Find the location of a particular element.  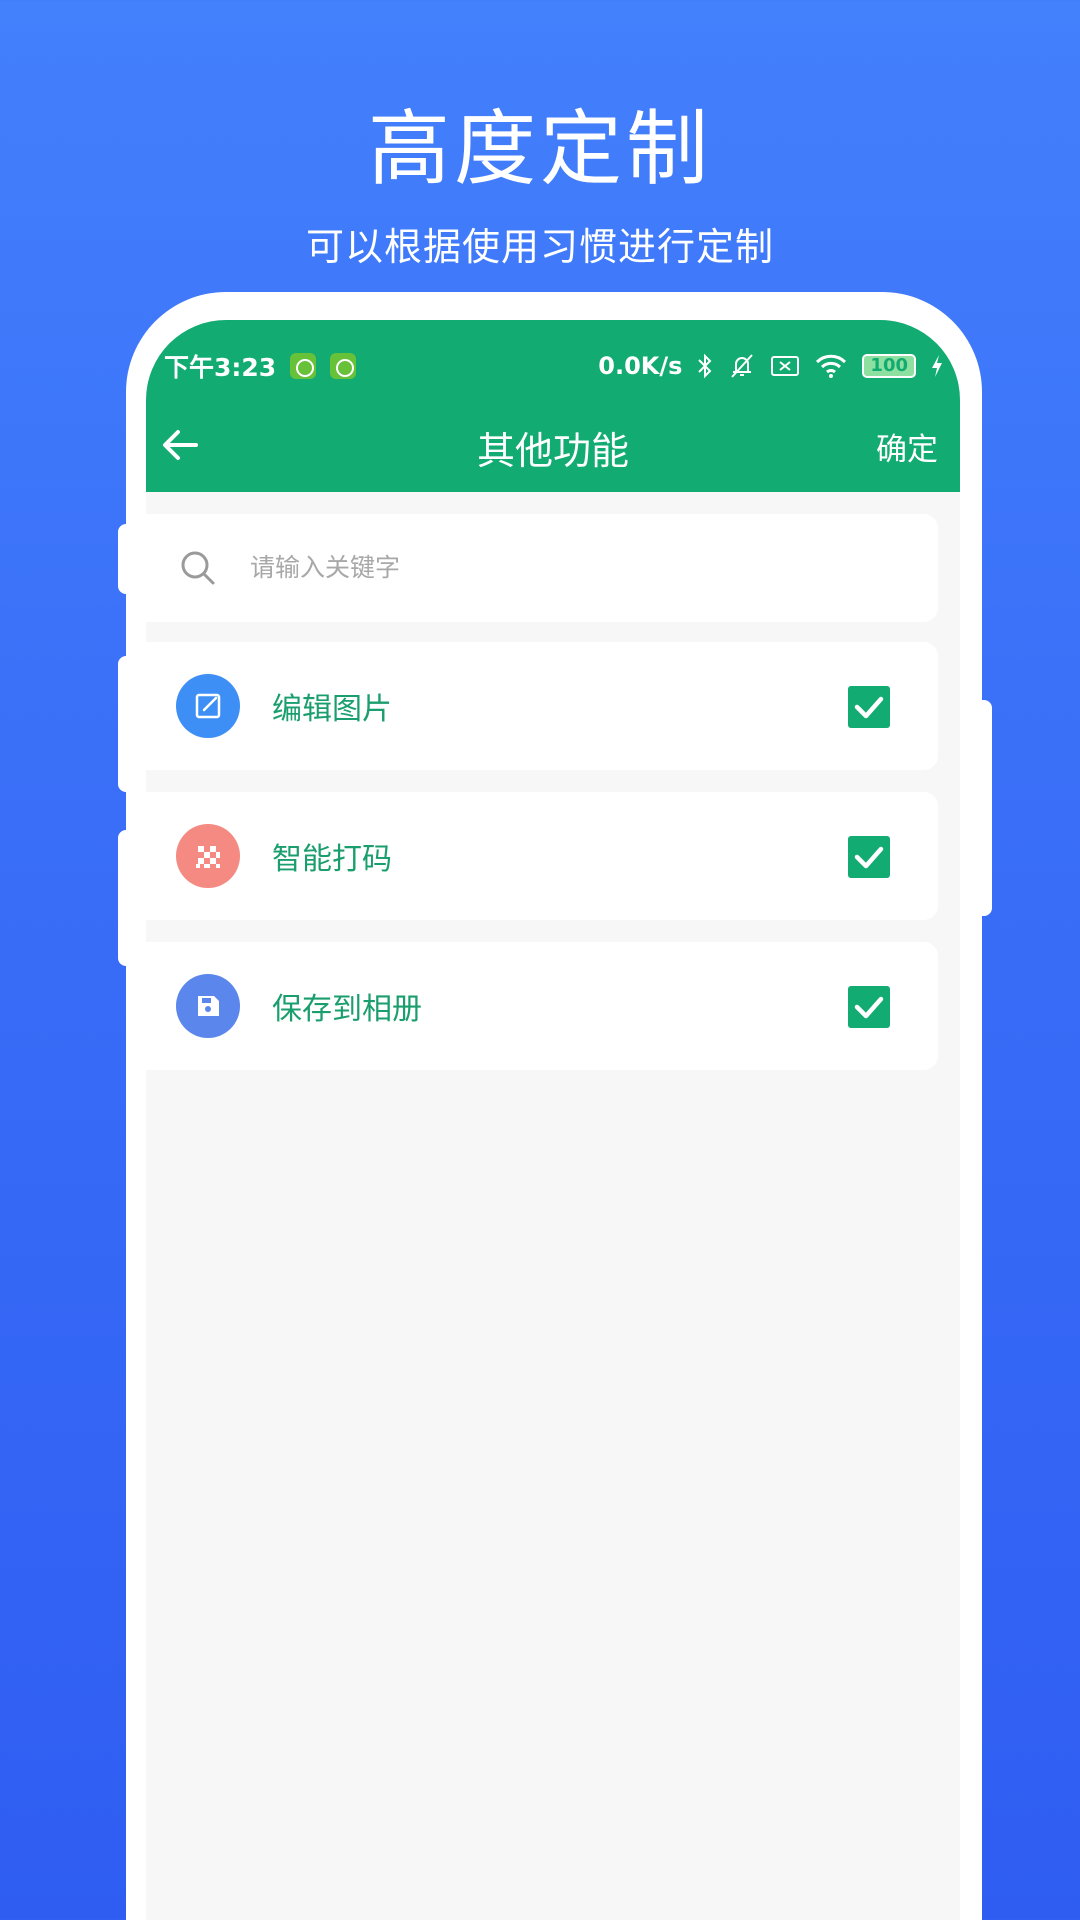

network-speed: 0.0K/s is located at coordinates (640, 366).